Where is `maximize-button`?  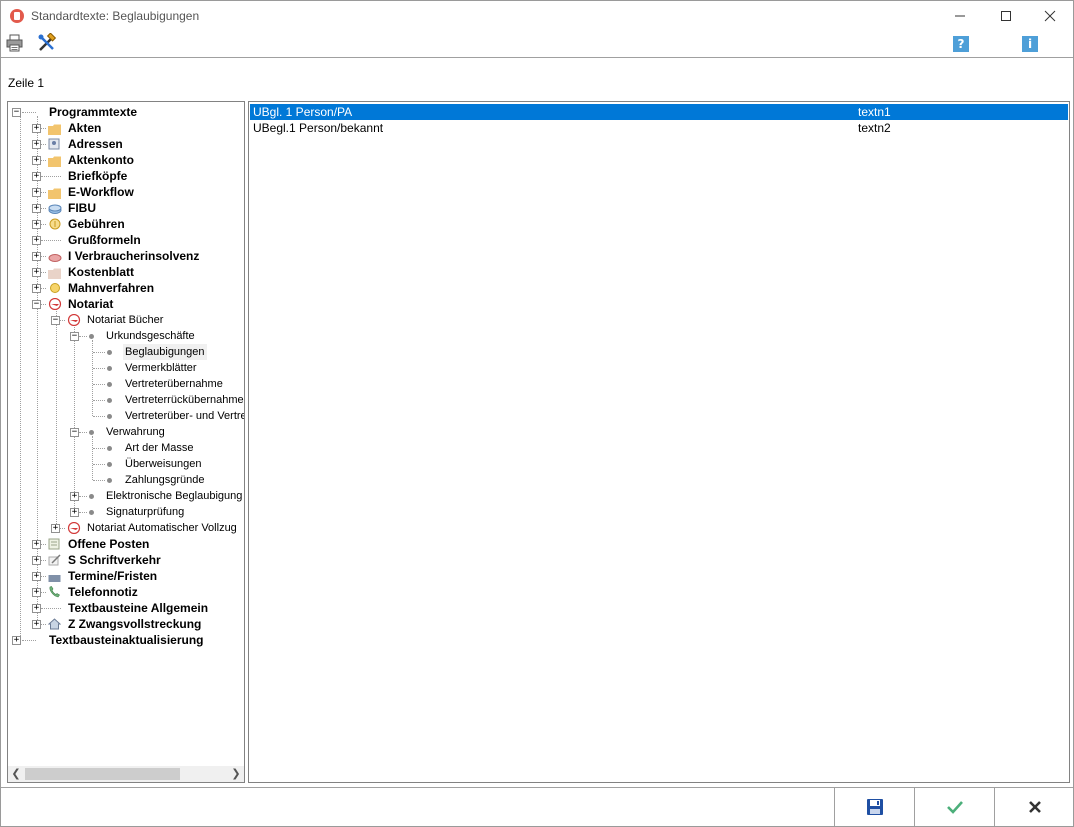 maximize-button is located at coordinates (1006, 16).